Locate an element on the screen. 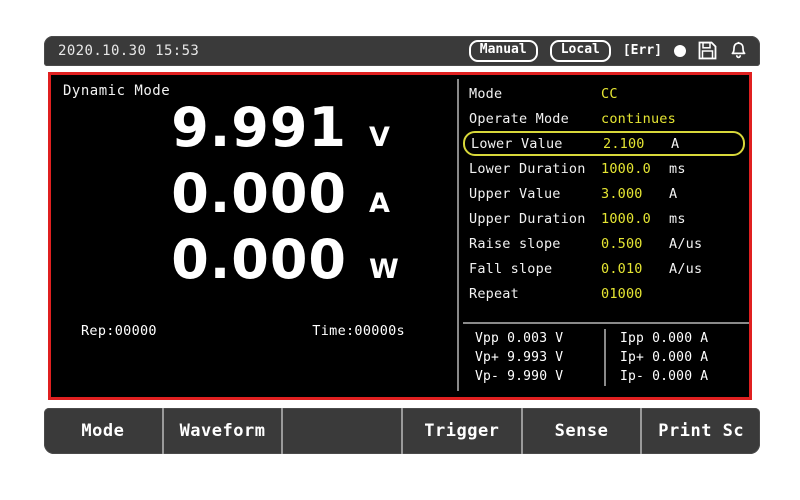 Image resolution: width=800 pixels, height=500 pixels. param-row-lower-duration: Lower Duration 1000.0 ms is located at coordinates (605, 168).